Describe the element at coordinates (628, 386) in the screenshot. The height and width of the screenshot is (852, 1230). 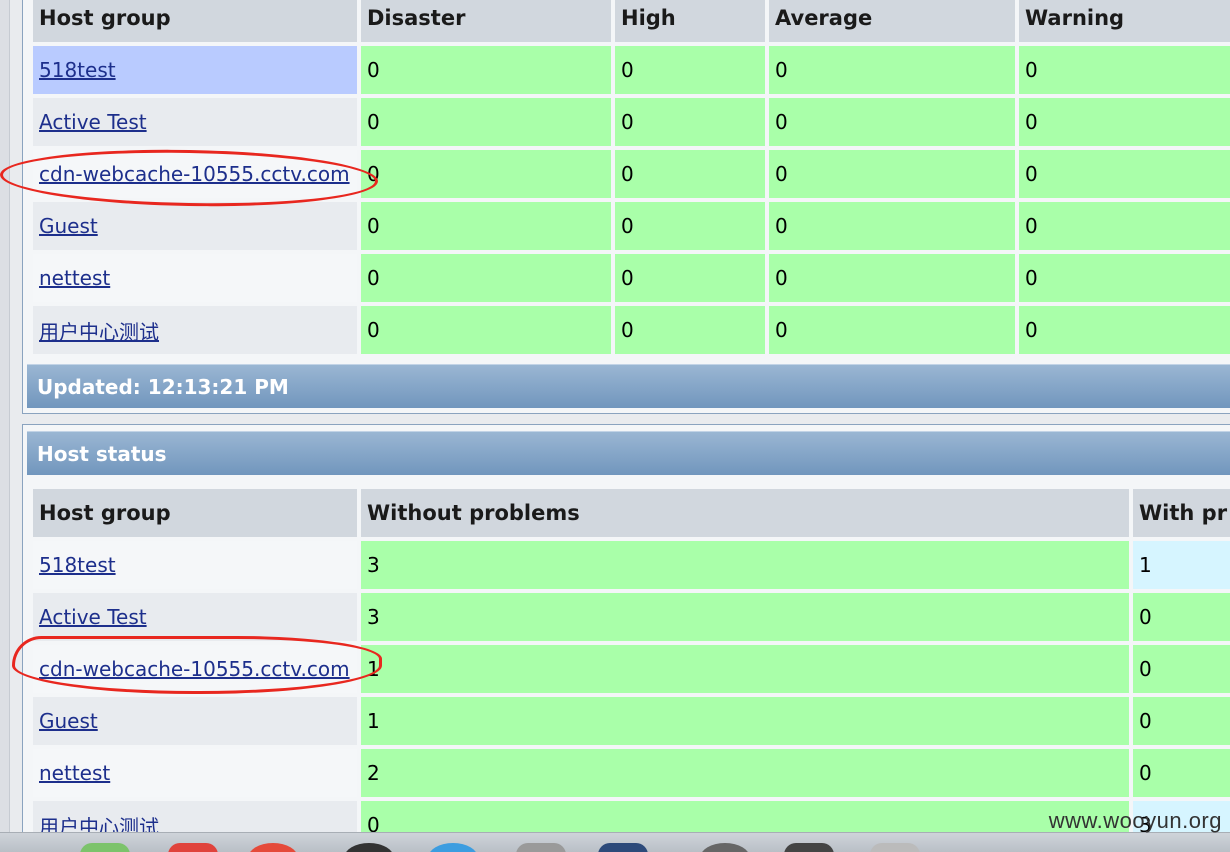
I see `updated-footer: Updated: 12:13:21 PM` at that location.